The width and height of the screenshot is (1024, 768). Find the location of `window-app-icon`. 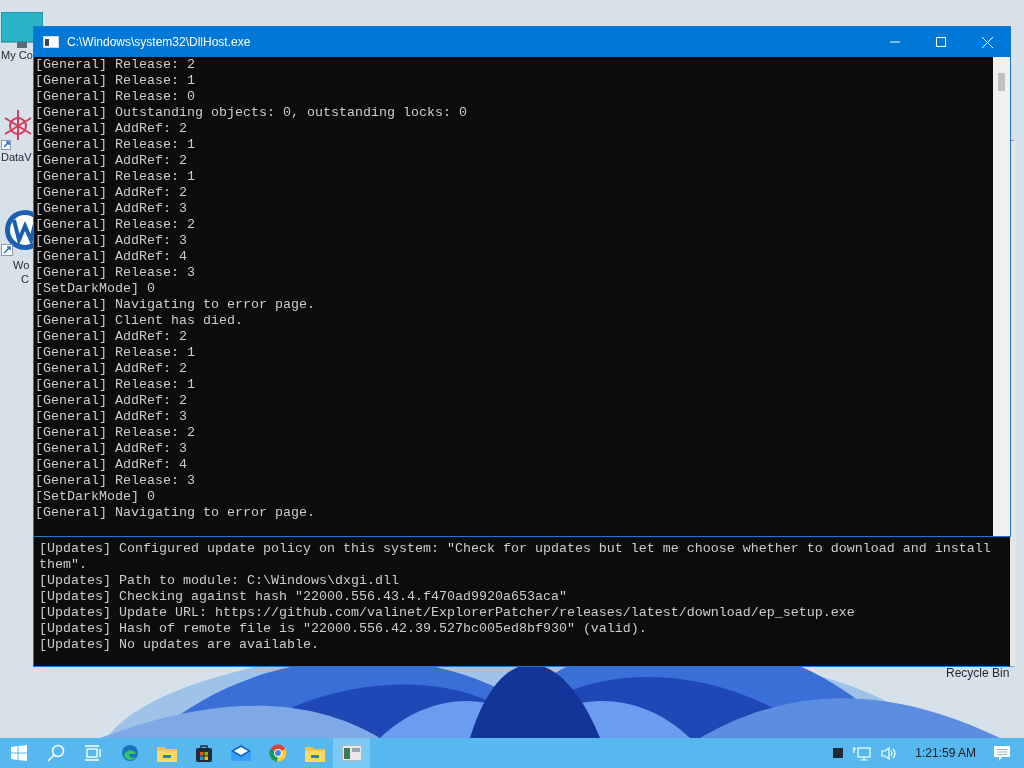

window-app-icon is located at coordinates (351, 753).